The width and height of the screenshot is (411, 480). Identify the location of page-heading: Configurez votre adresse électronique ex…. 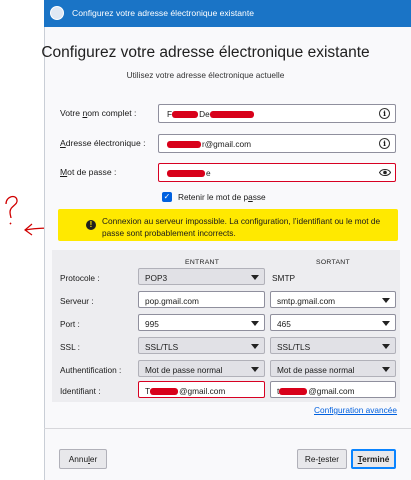
(205, 52).